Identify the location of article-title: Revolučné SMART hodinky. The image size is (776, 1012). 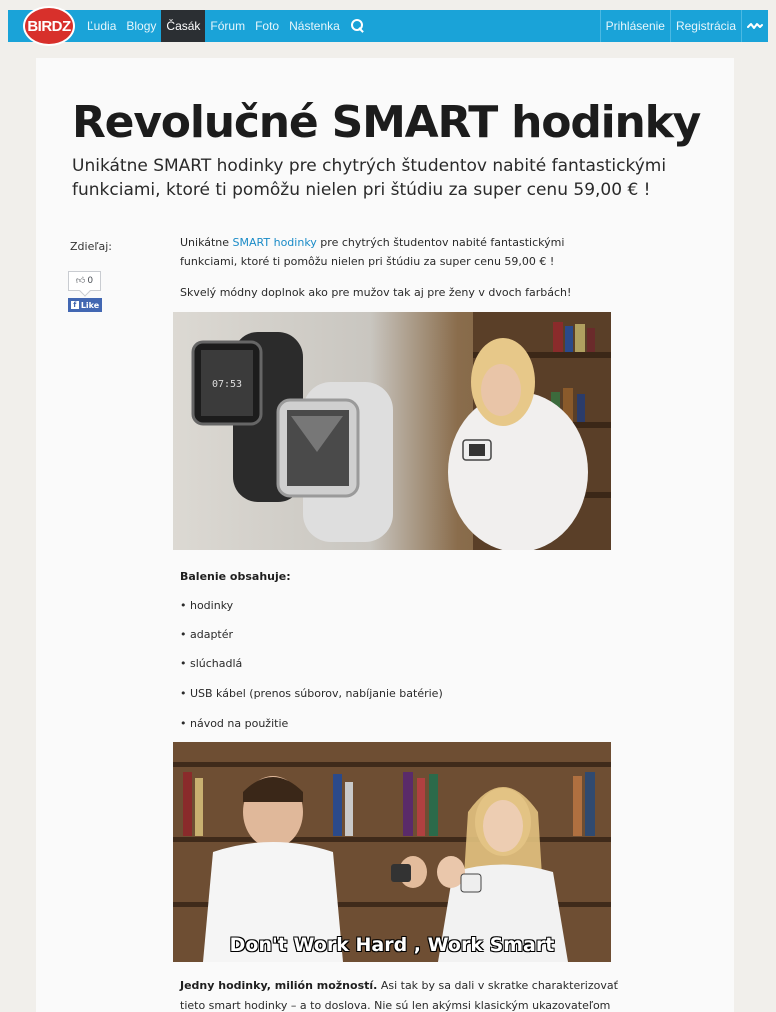
(386, 122).